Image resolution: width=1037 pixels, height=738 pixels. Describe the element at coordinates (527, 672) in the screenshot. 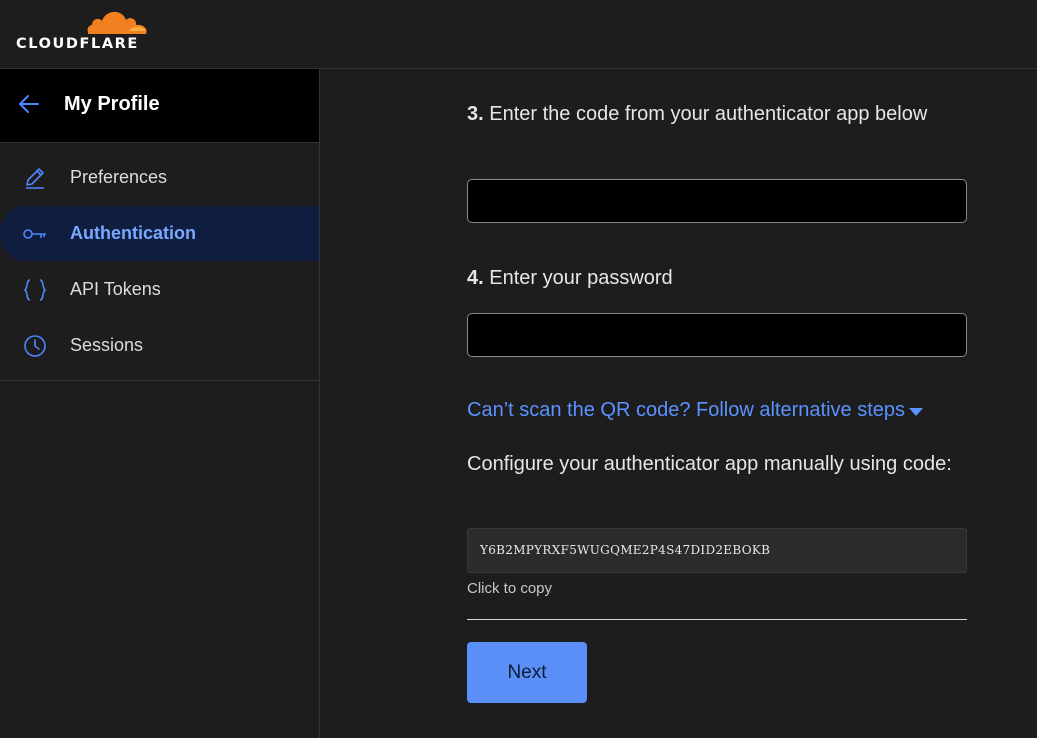

I see `next-button: Next` at that location.